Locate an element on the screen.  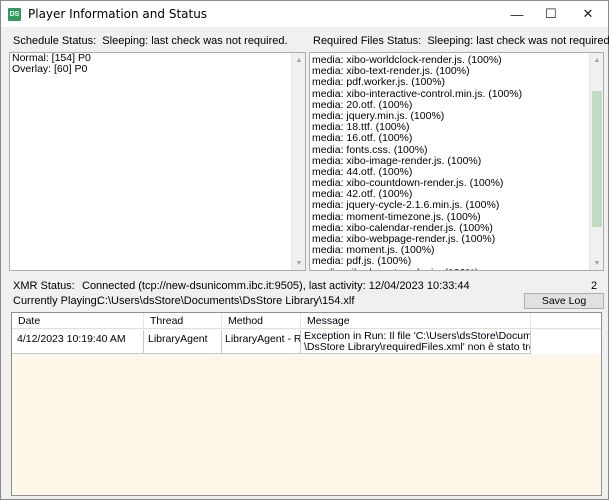
log-thread-cell: LibraryAgent is located at coordinates (183, 342).